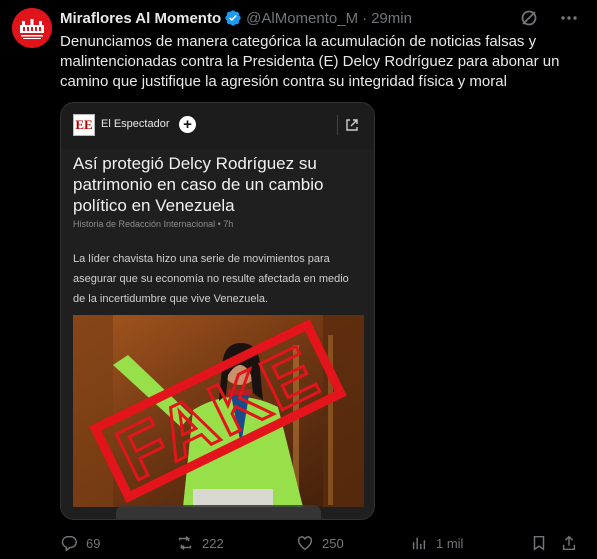 Image resolution: width=597 pixels, height=559 pixels. Describe the element at coordinates (185, 543) in the screenshot. I see `repost-icon` at that location.